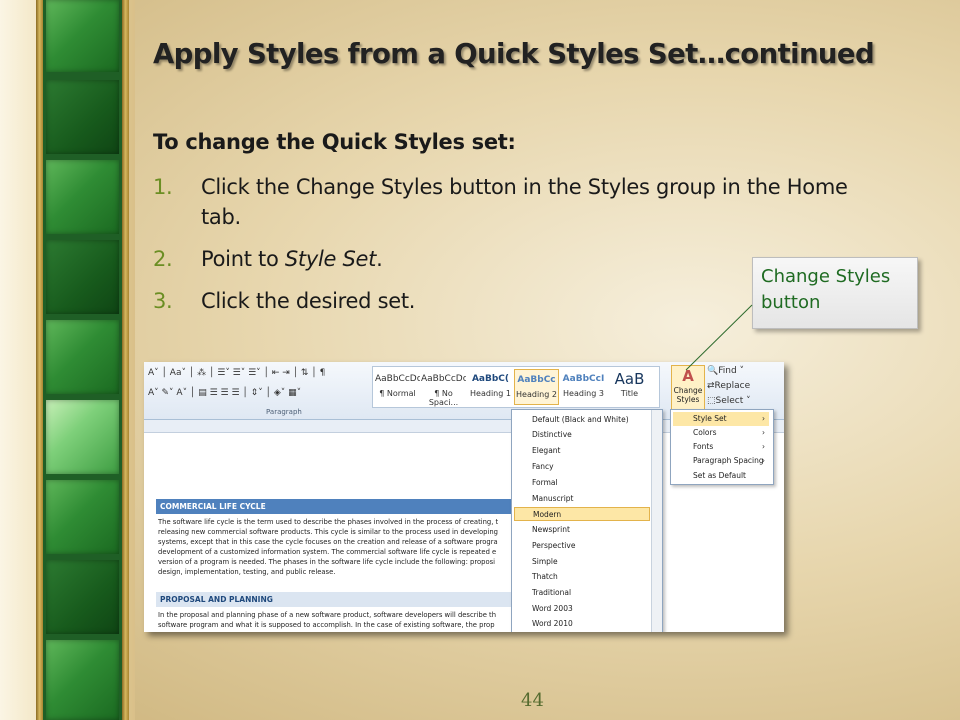 The image size is (960, 720). I want to click on gold-stripe-left, so click(39, 360).